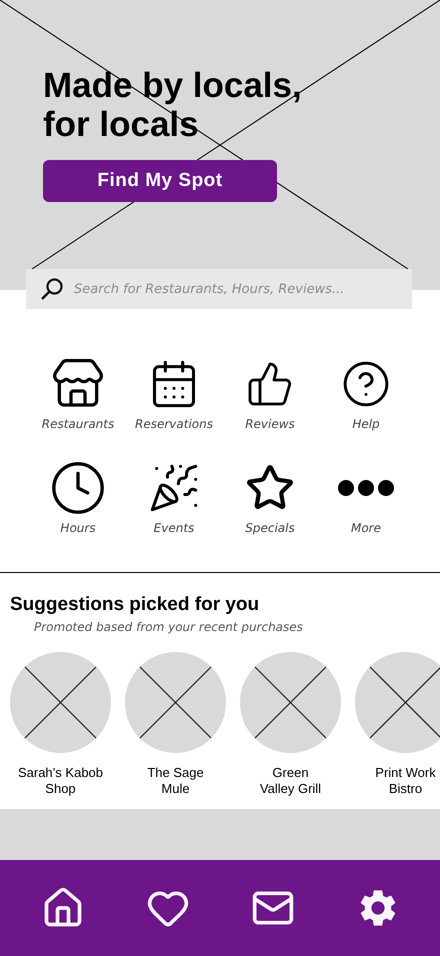 The width and height of the screenshot is (440, 956). I want to click on category-item: Hours, so click(78, 498).